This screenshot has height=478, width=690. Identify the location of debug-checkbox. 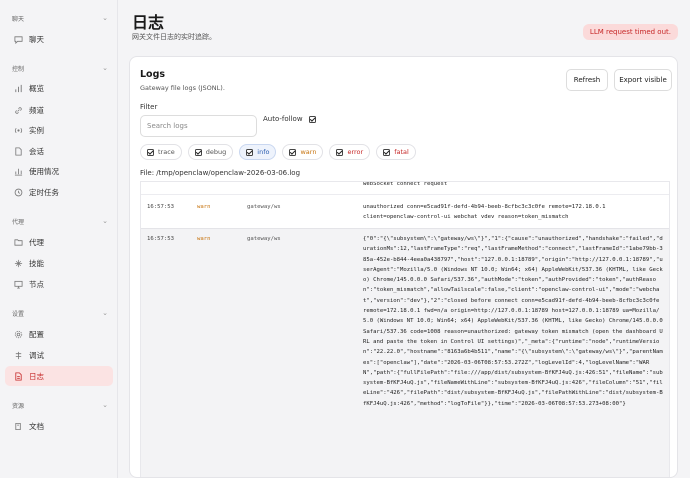
(198, 152).